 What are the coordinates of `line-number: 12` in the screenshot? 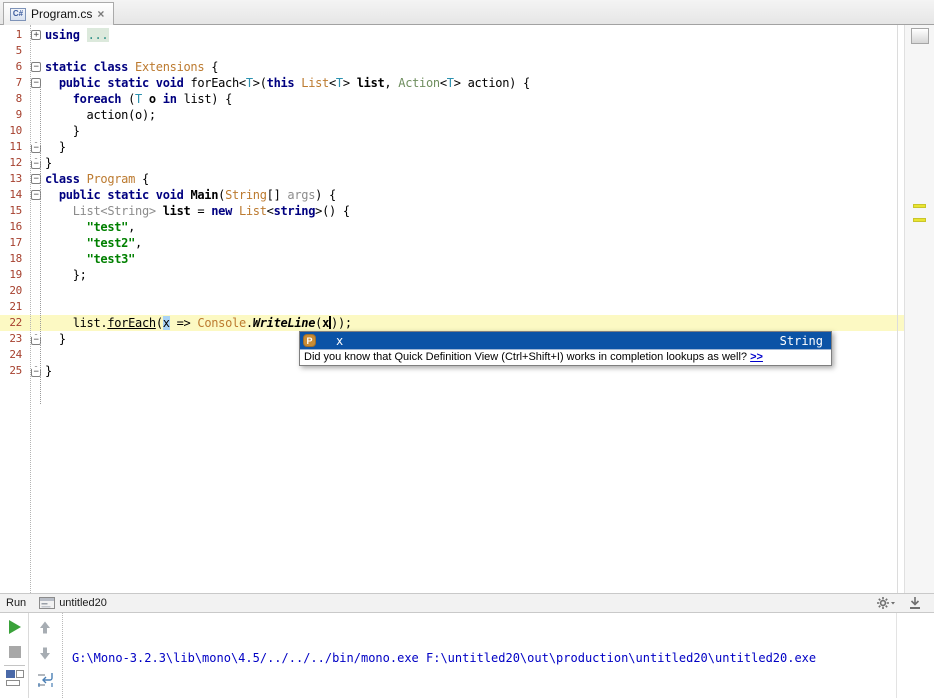 It's located at (14, 163).